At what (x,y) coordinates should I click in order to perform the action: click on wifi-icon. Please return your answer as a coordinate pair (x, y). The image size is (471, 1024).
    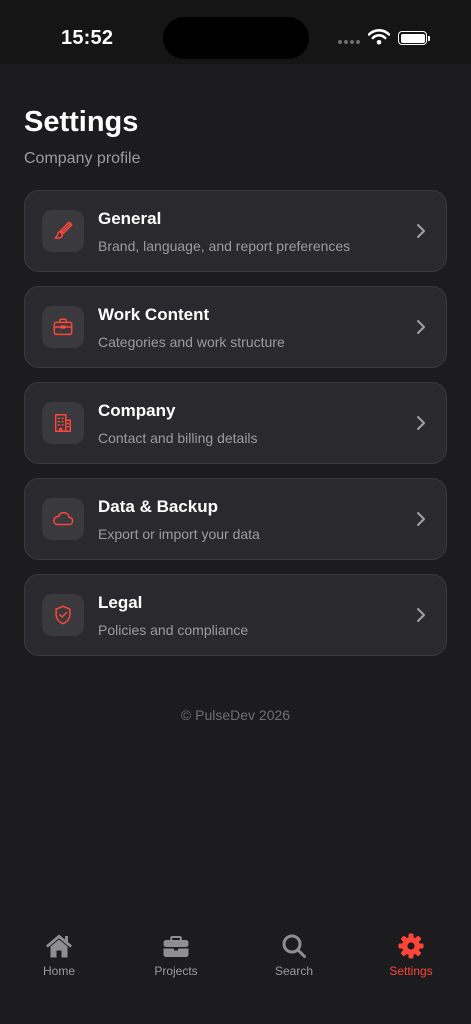
    Looking at the image, I should click on (379, 37).